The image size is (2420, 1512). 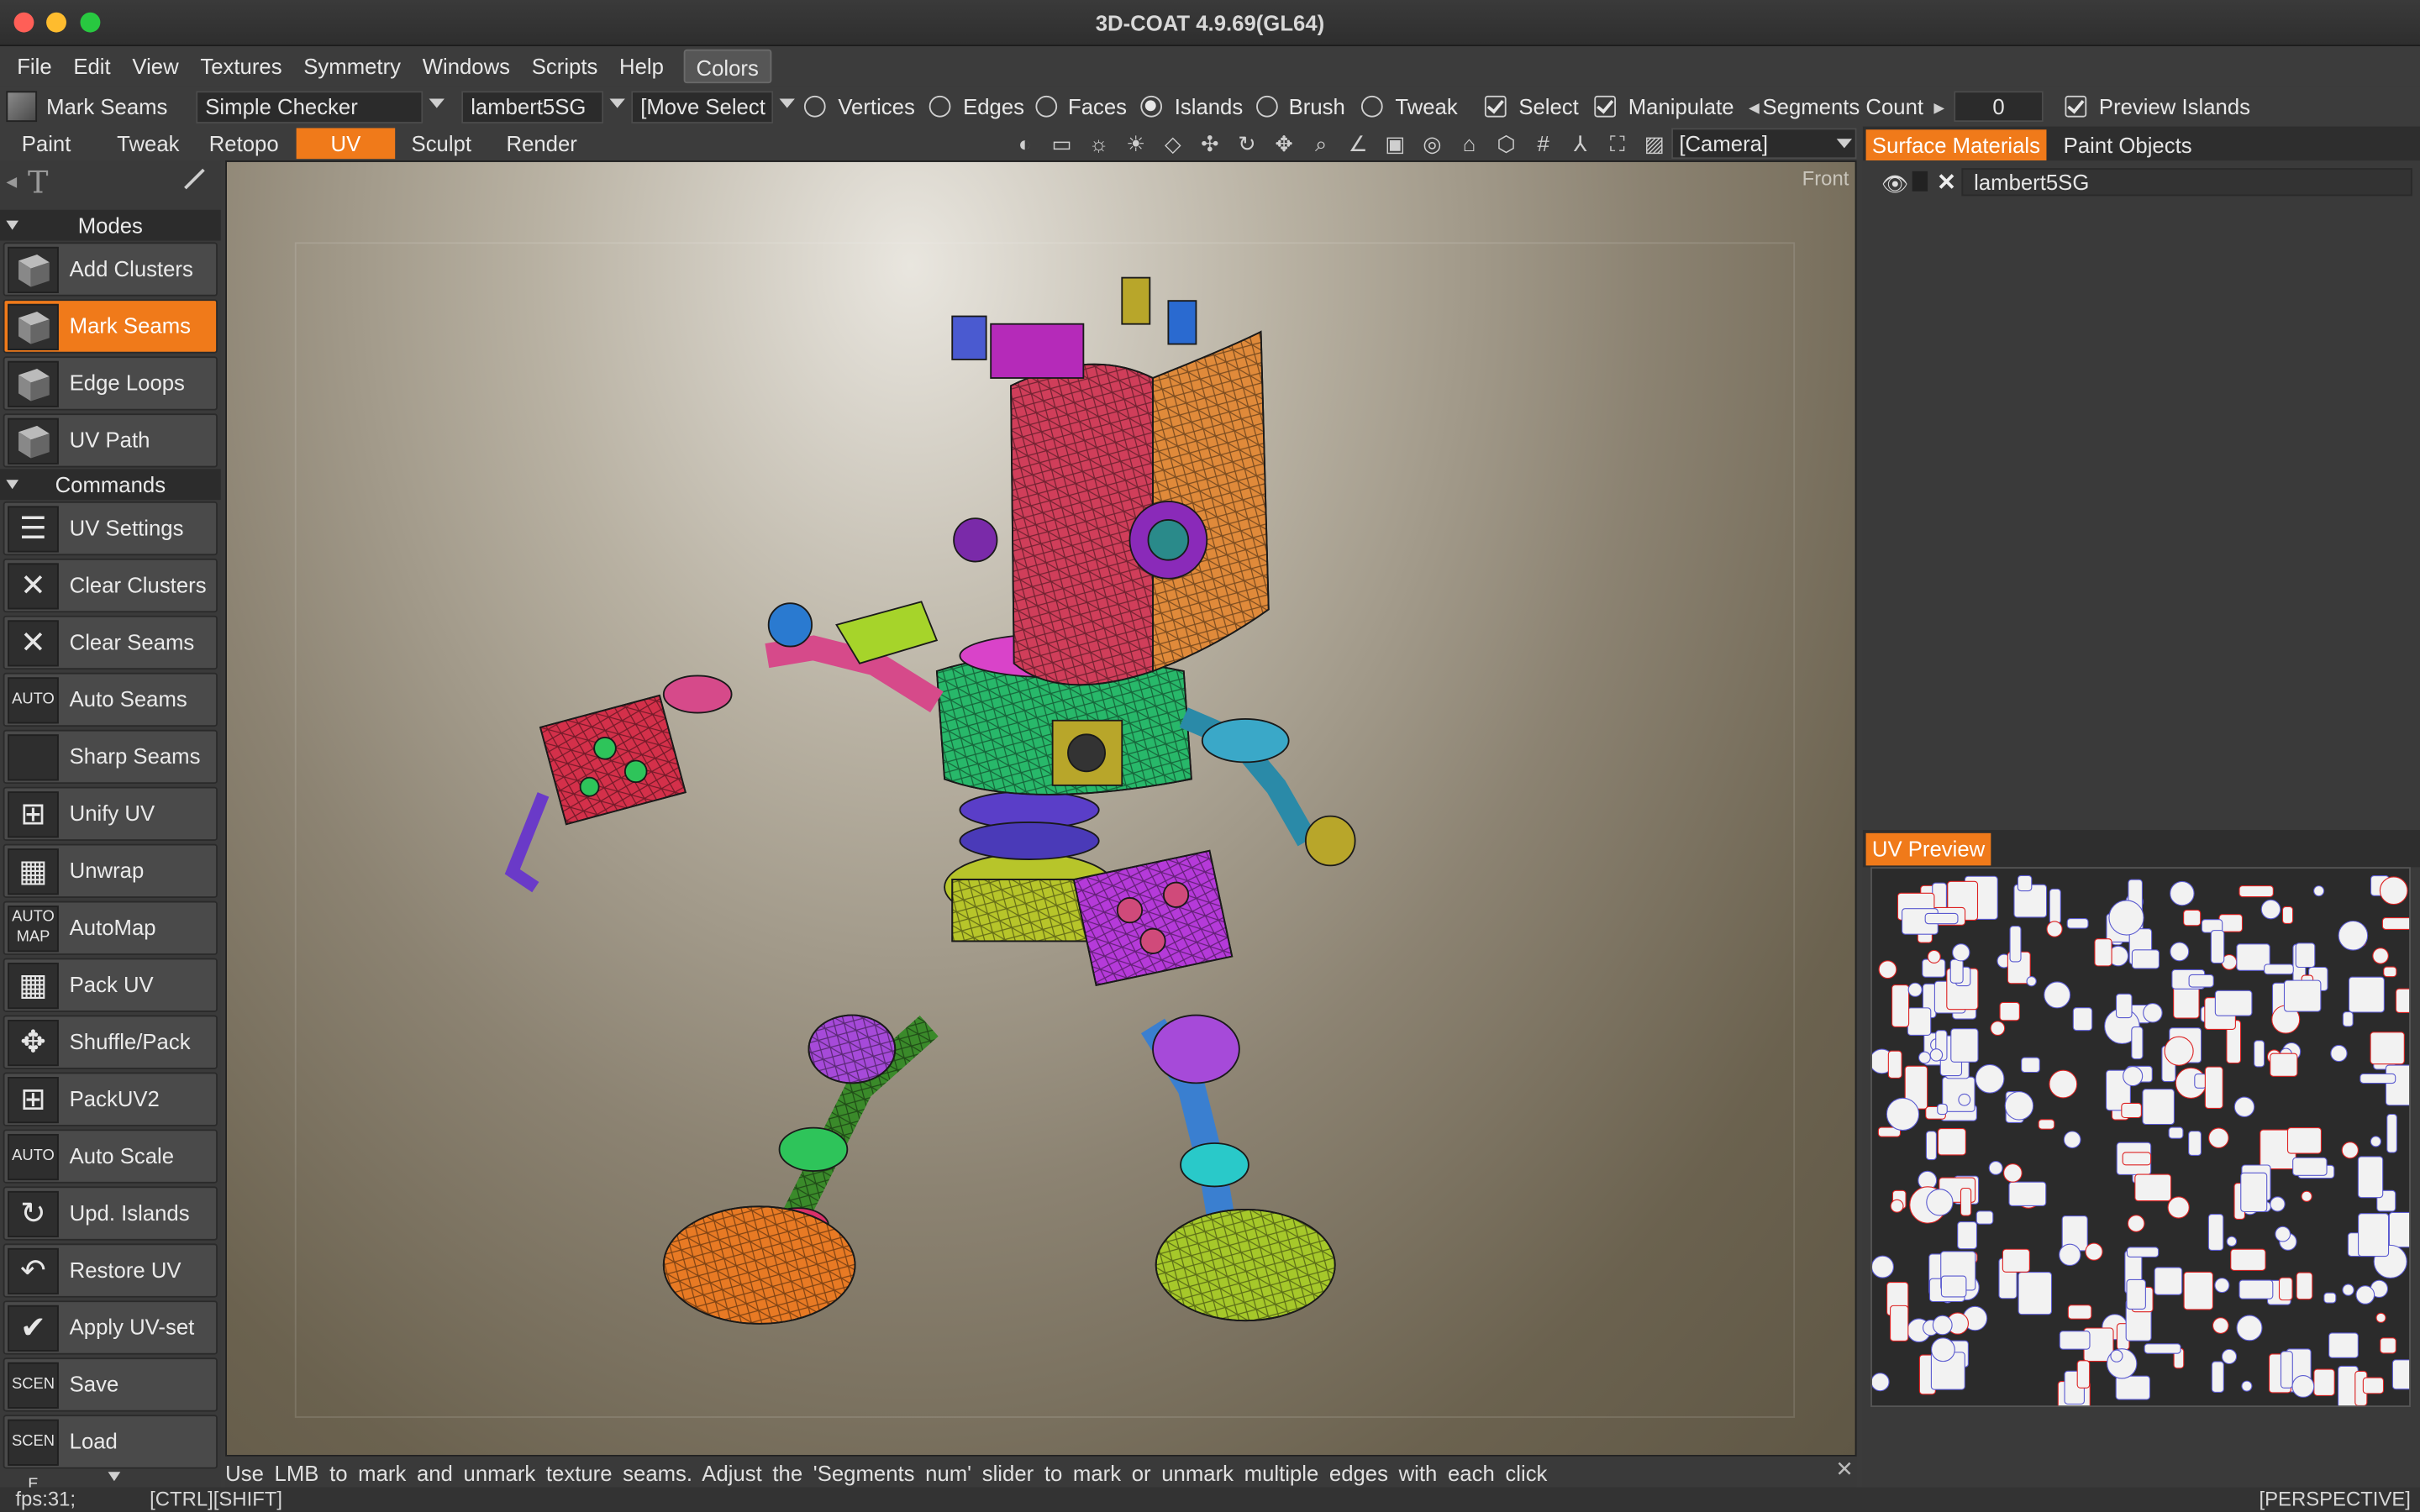 What do you see at coordinates (110, 757) in the screenshot?
I see `command-button: Sharp Seams` at bounding box center [110, 757].